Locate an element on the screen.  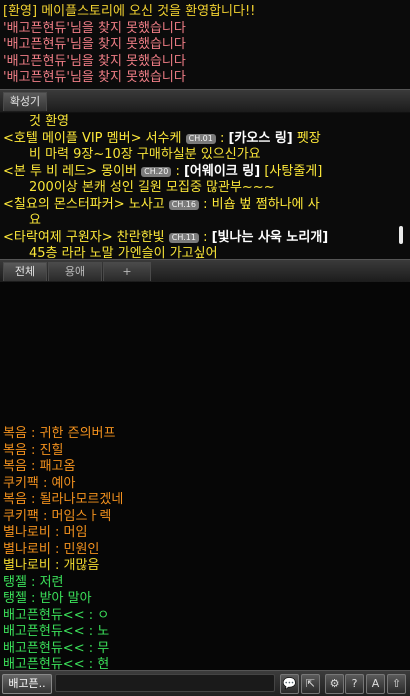
chat-message: 복음 : 될라나모르겠네 is located at coordinates (203, 500).